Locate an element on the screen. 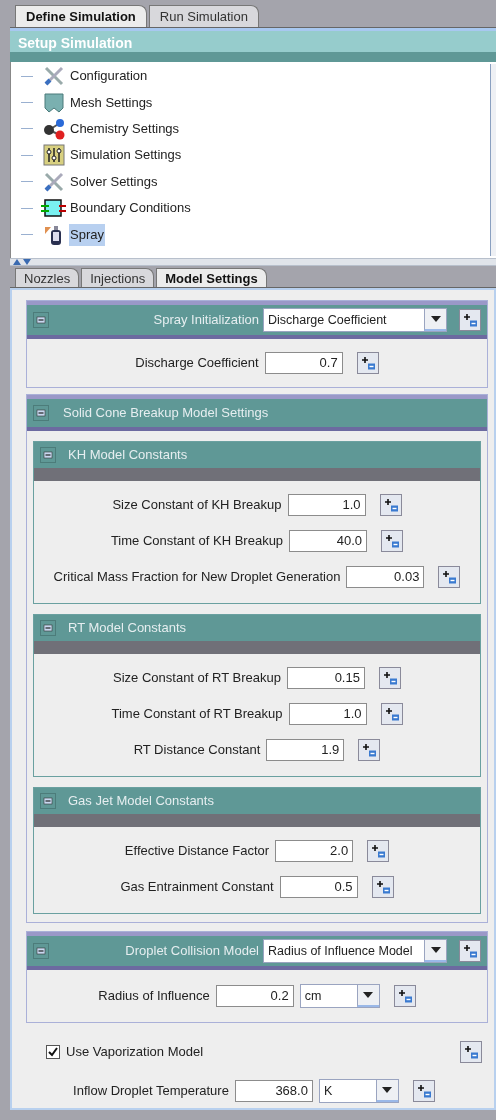 Image resolution: width=496 pixels, height=1120 pixels. dropdown: Radius of Influence Model is located at coordinates (355, 951).